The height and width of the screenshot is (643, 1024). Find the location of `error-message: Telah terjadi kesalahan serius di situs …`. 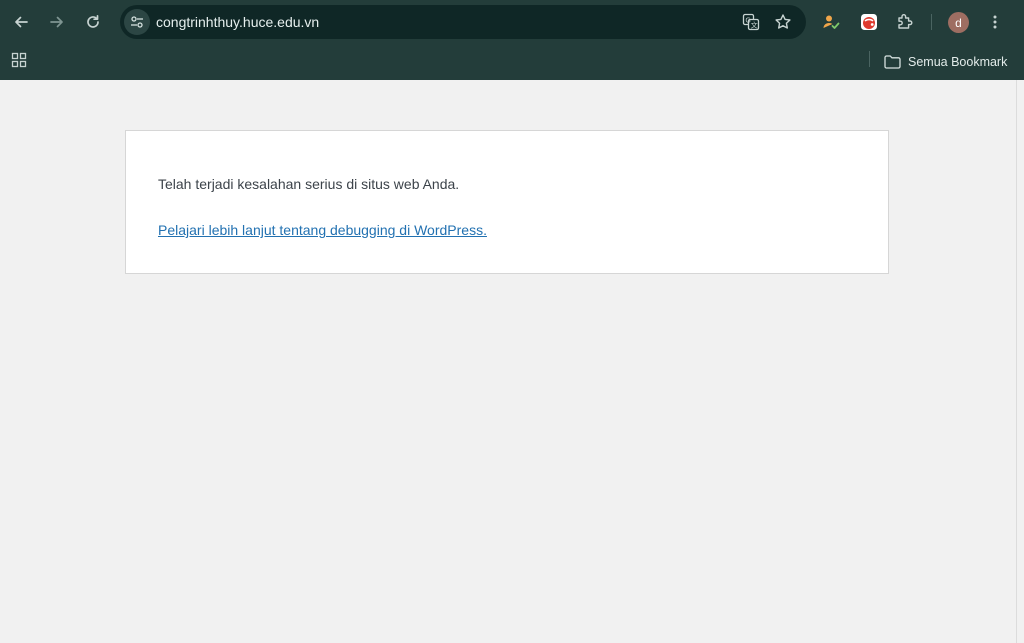

error-message: Telah terjadi kesalahan serius di situs … is located at coordinates (309, 184).